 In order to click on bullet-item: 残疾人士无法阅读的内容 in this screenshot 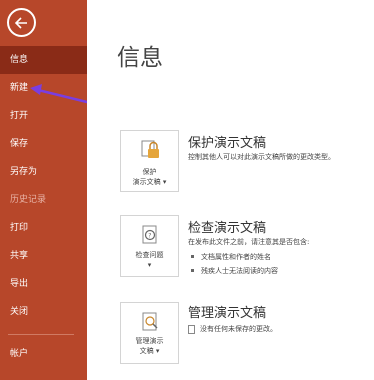, I will do `click(233, 271)`.